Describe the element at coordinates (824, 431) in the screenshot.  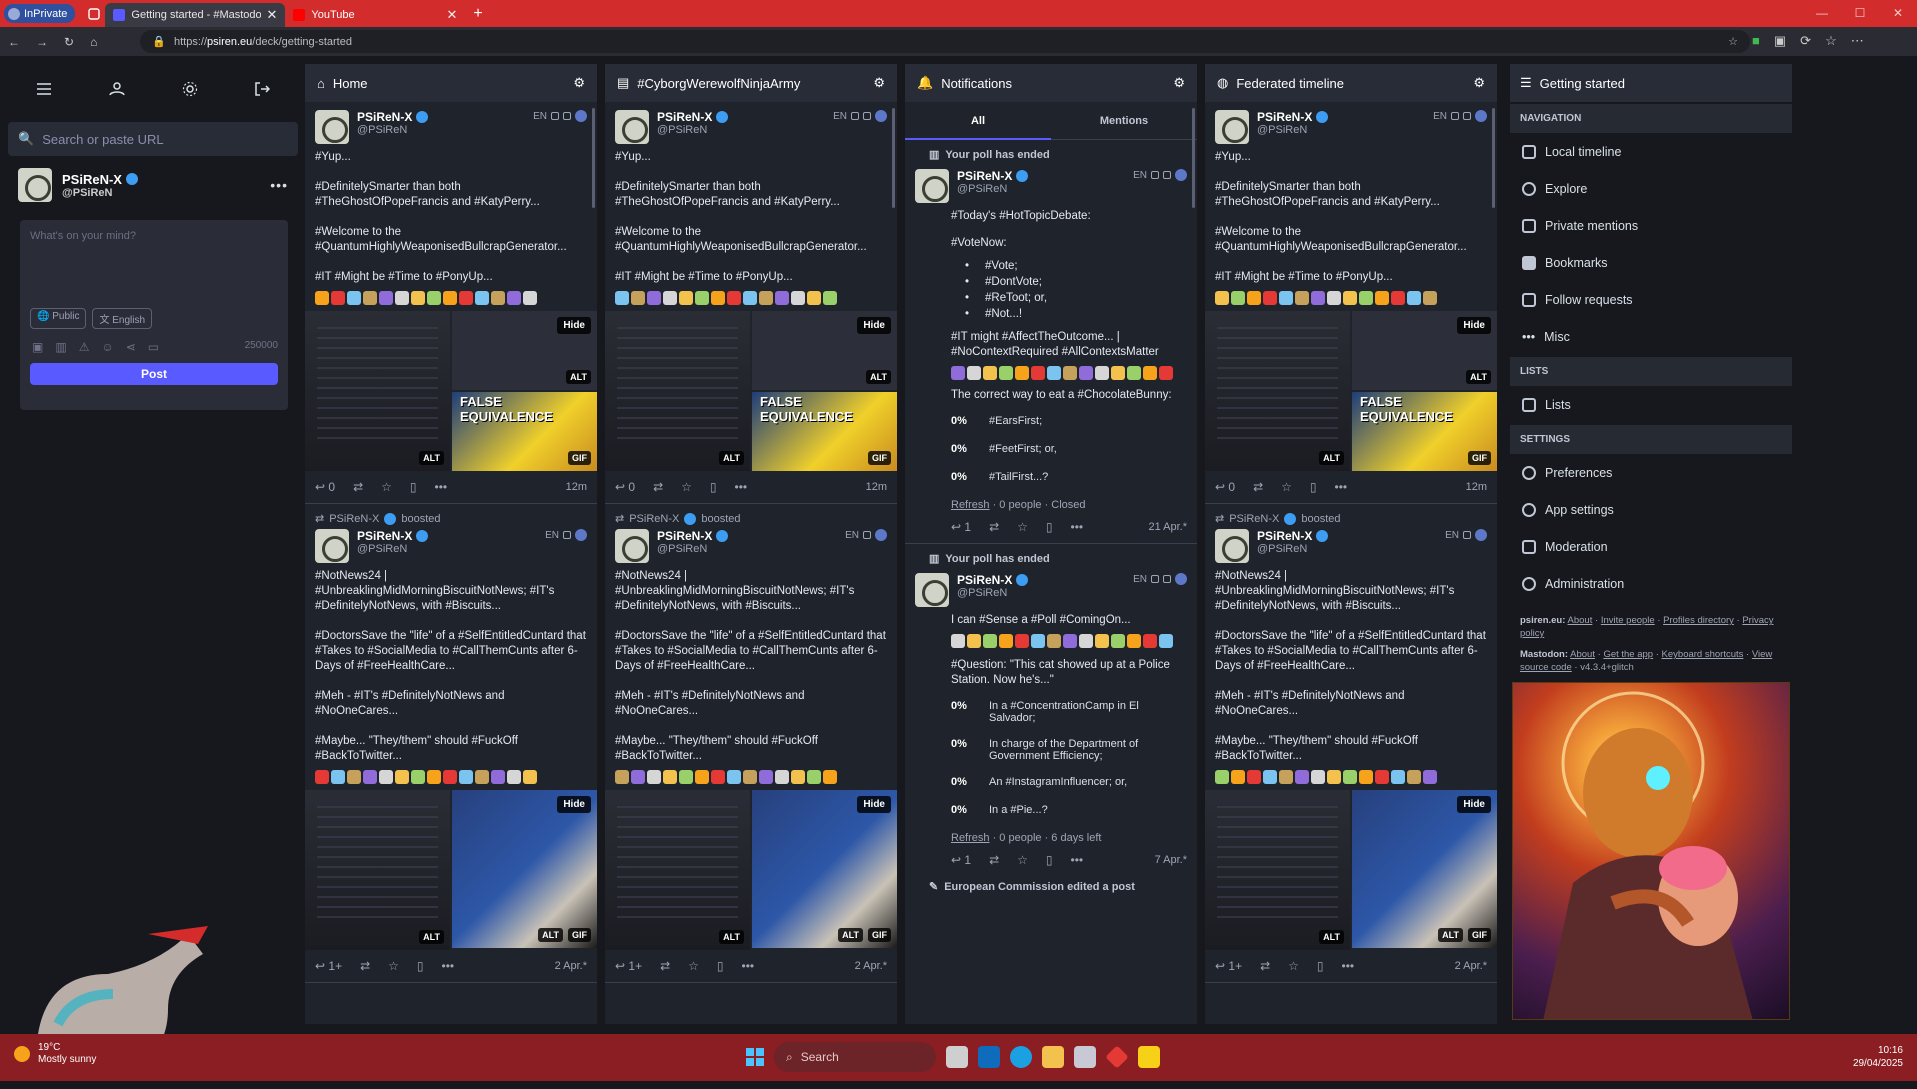
I see `media-gif-image: FALSE EQUIVALENCE GIF` at that location.